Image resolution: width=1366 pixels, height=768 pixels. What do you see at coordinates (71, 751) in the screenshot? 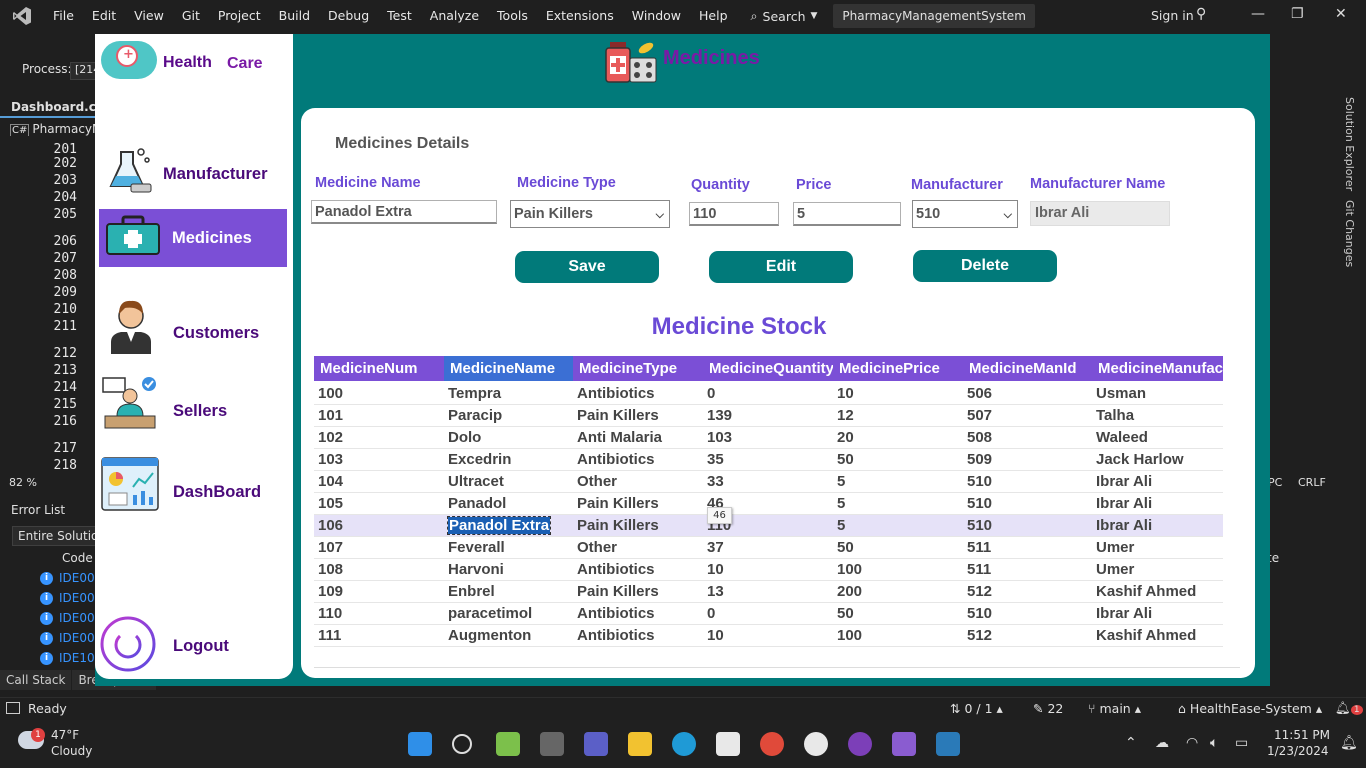
I see `weather-condition: Cloudy` at bounding box center [71, 751].